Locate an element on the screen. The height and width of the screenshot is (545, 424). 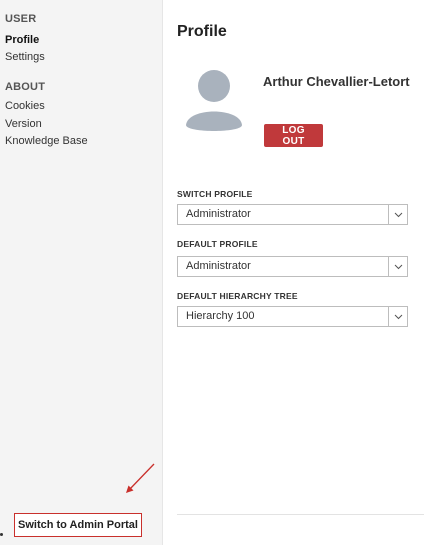
switch-profile-value: Administrator is located at coordinates (218, 214).